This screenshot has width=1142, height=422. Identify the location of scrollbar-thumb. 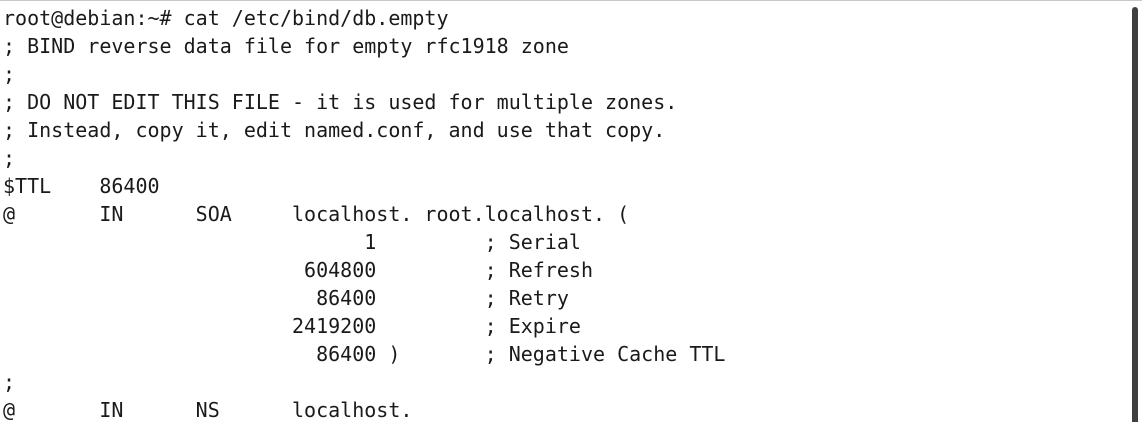
(1135, 214).